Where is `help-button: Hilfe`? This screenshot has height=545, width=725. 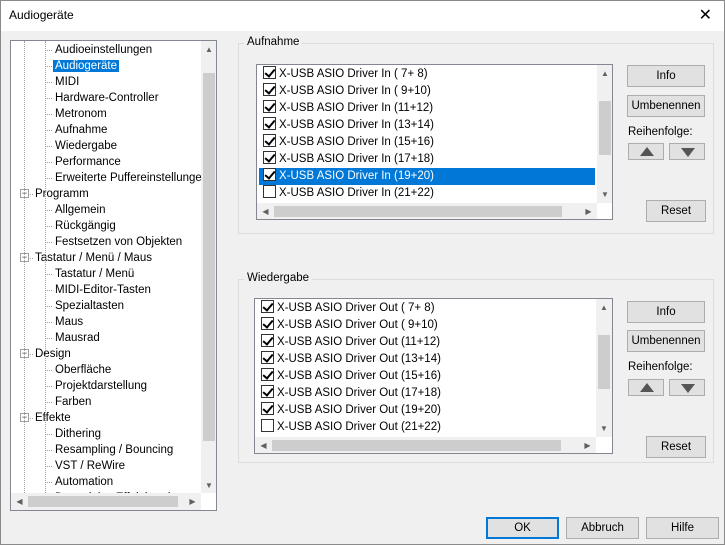
help-button: Hilfe is located at coordinates (682, 528).